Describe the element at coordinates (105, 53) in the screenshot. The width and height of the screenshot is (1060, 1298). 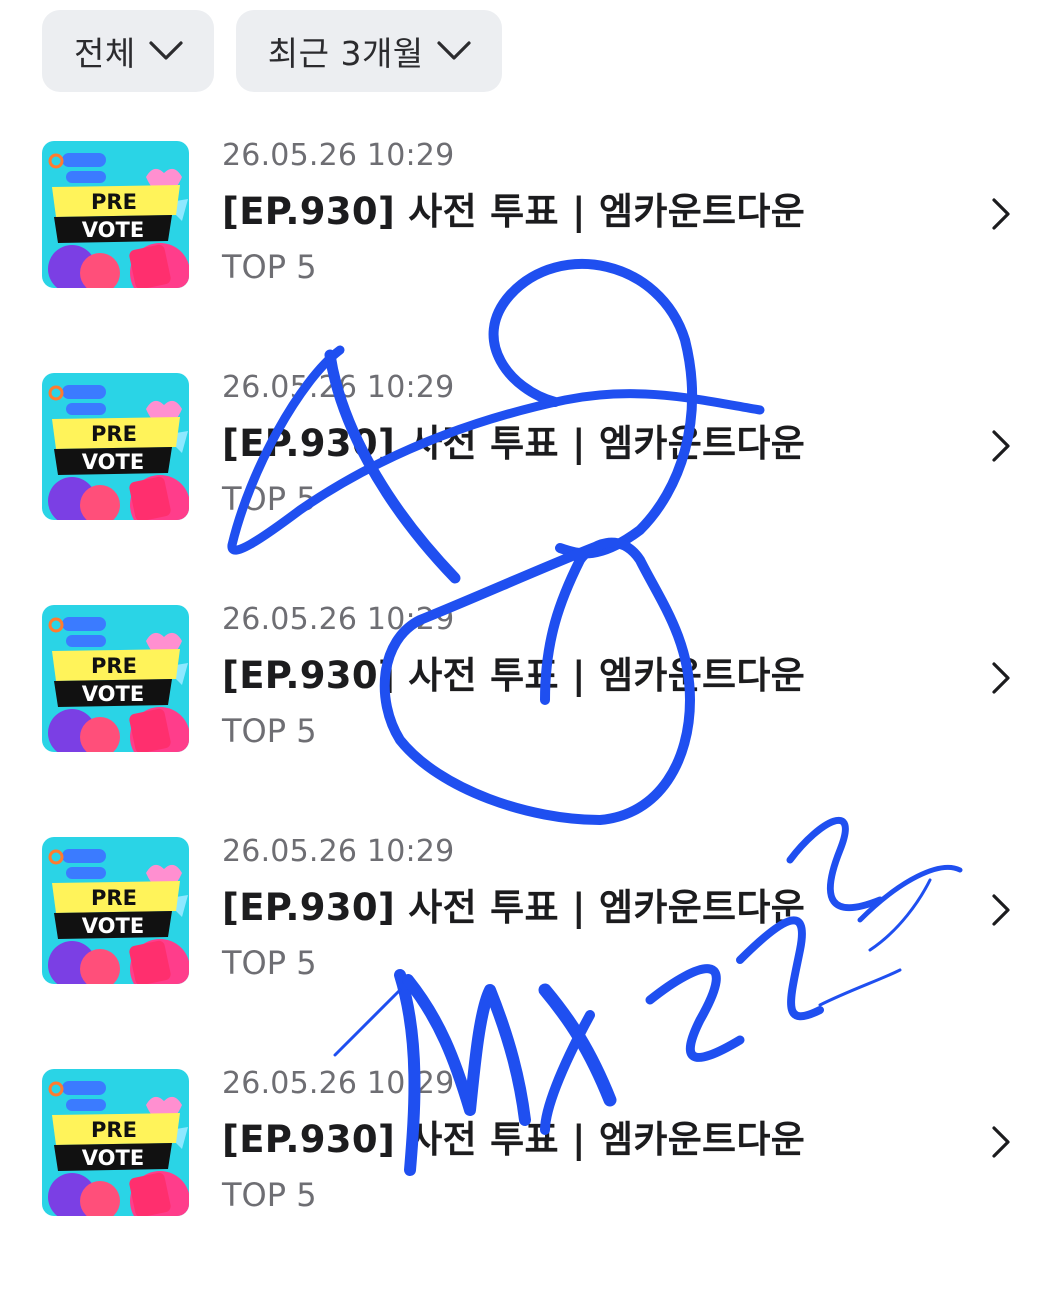
I see `category-filter-label: 전체` at that location.